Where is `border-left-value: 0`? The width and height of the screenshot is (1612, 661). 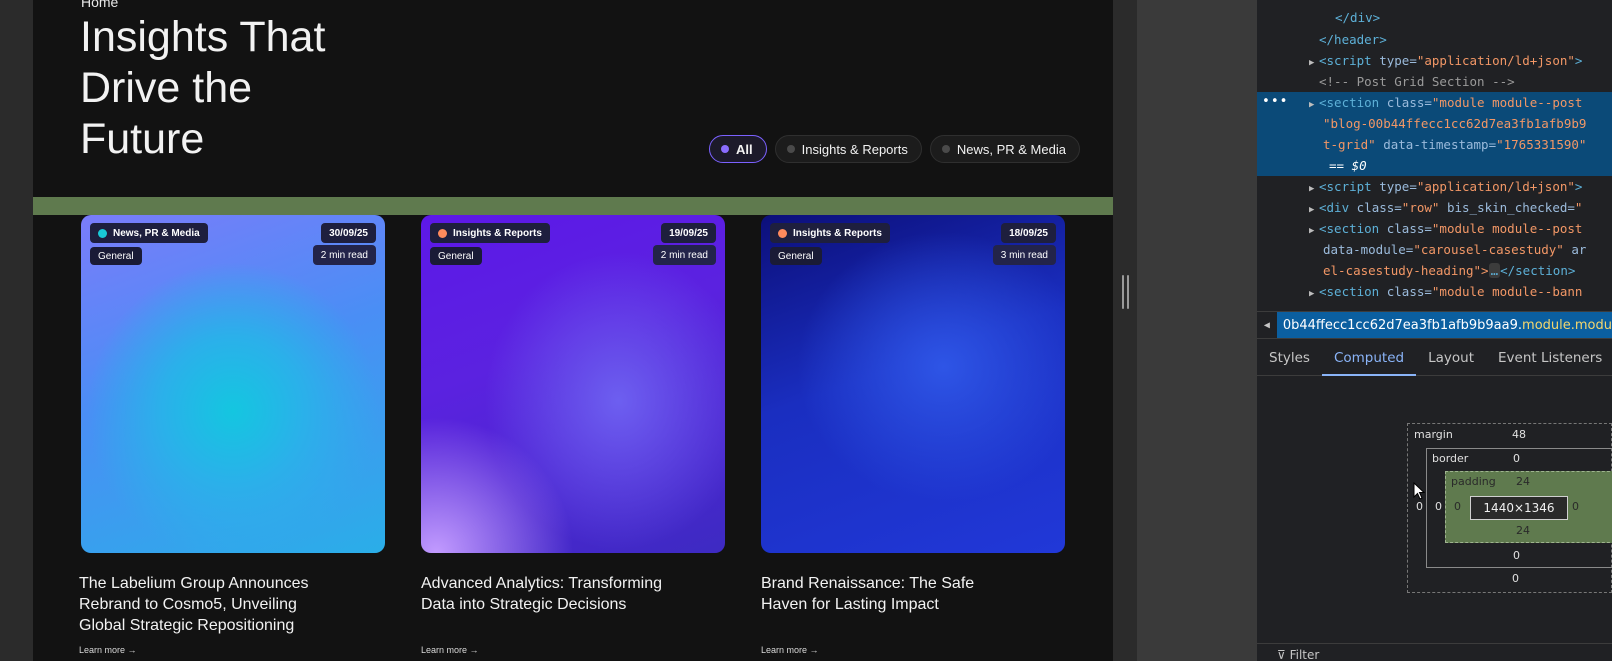 border-left-value: 0 is located at coordinates (1438, 506).